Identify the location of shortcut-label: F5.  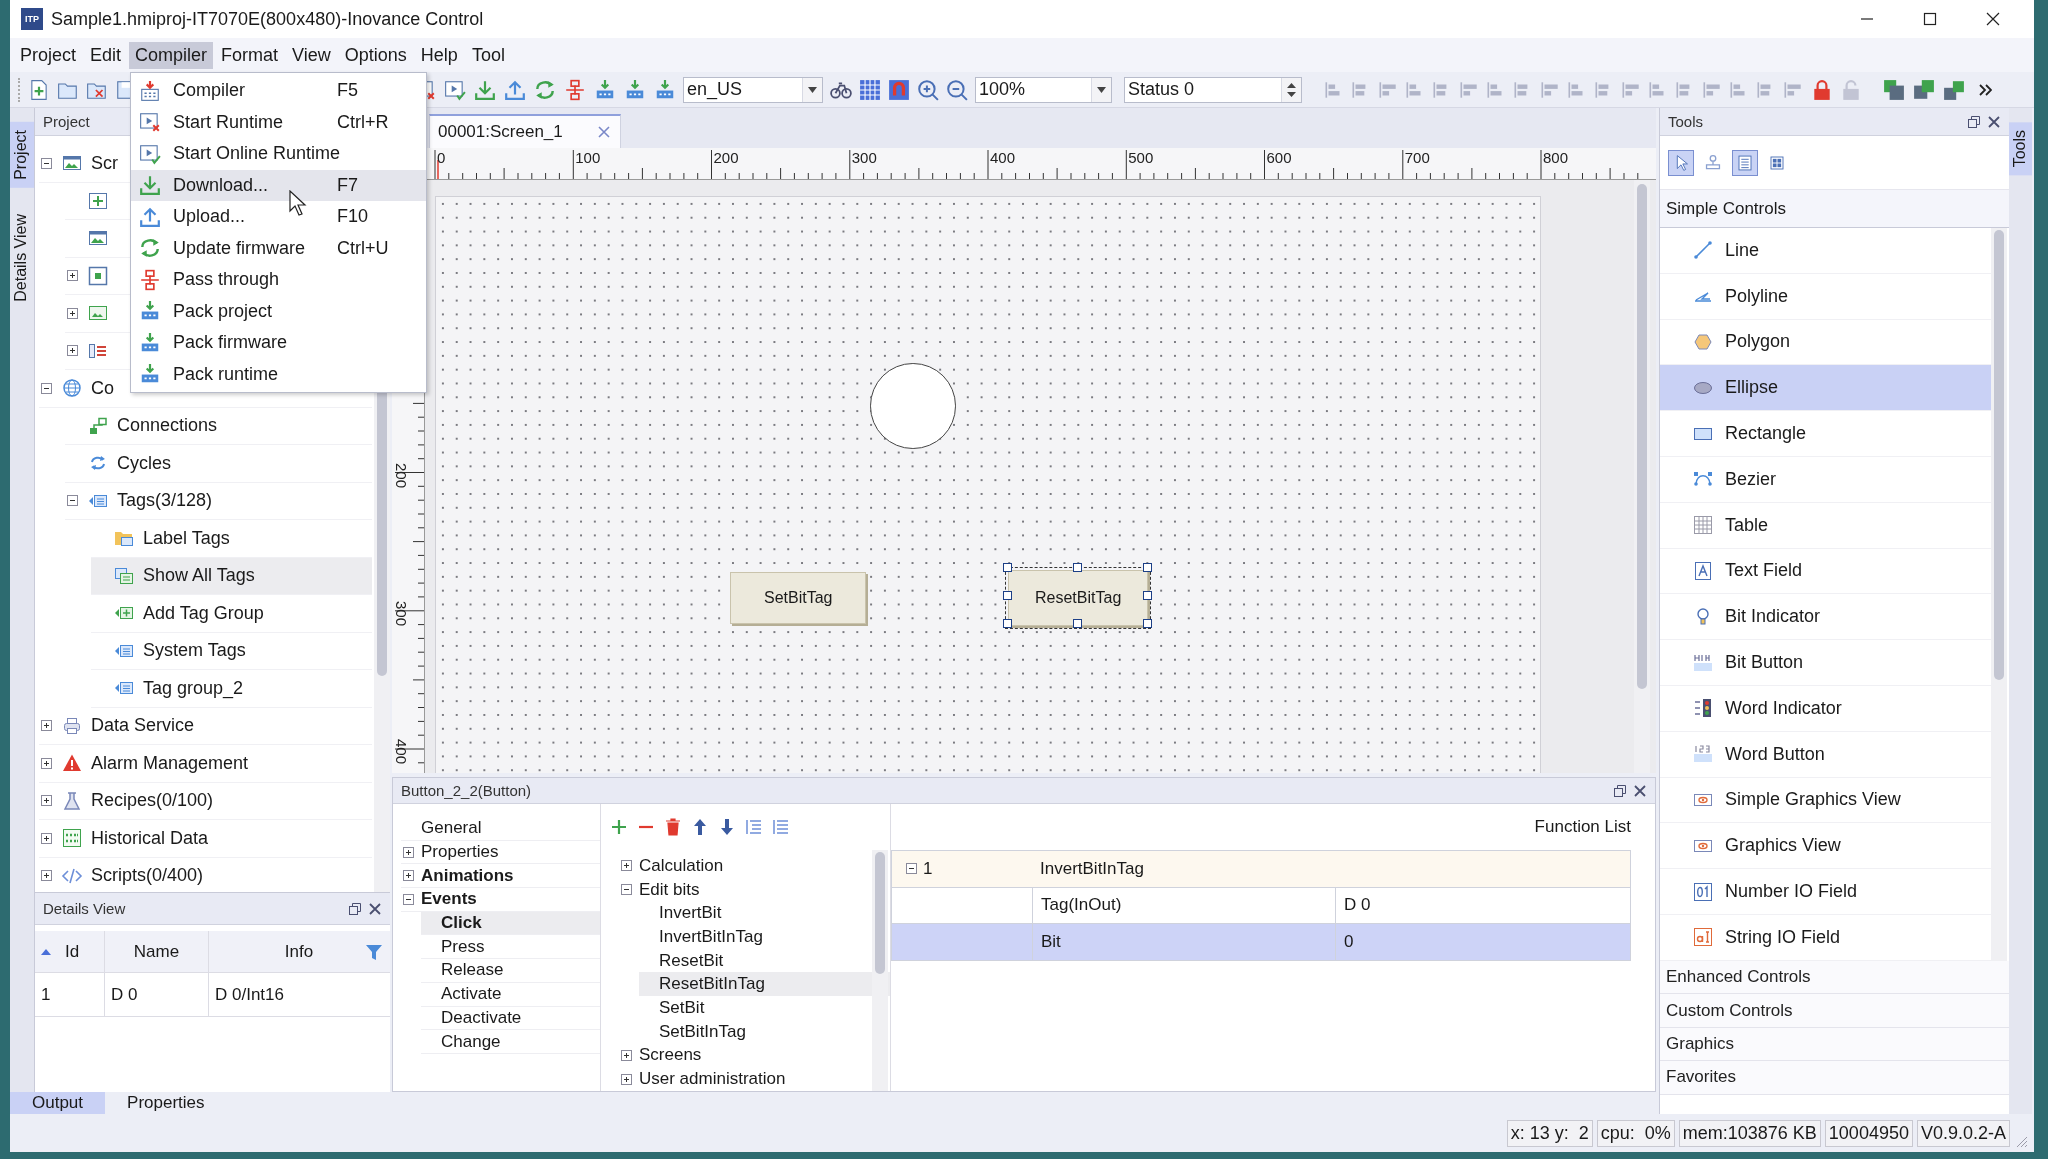
(347, 91).